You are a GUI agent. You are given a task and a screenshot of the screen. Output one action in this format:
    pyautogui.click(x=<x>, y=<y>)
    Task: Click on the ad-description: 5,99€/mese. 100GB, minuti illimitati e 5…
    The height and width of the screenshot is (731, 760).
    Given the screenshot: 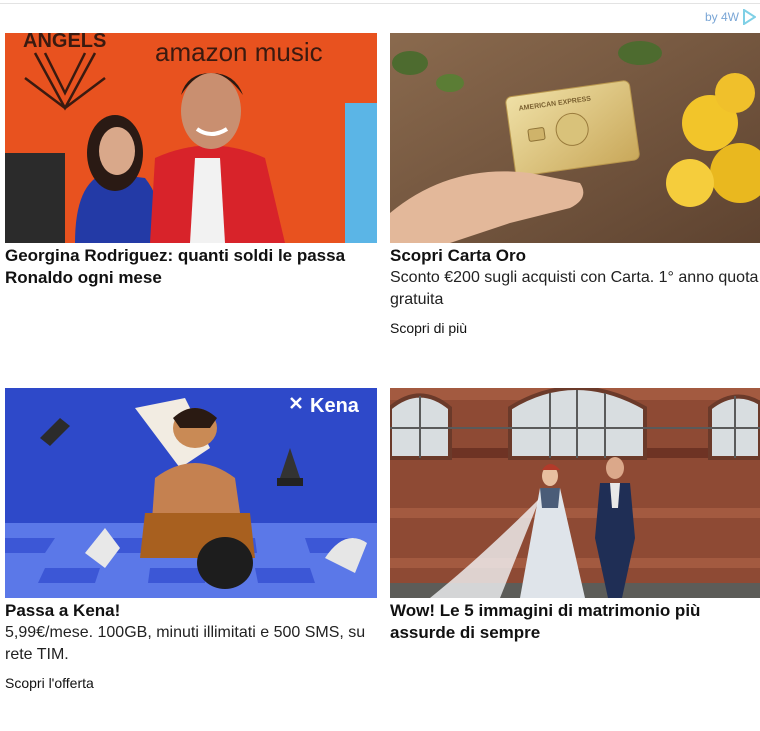 What is the action you would take?
    pyautogui.click(x=185, y=643)
    